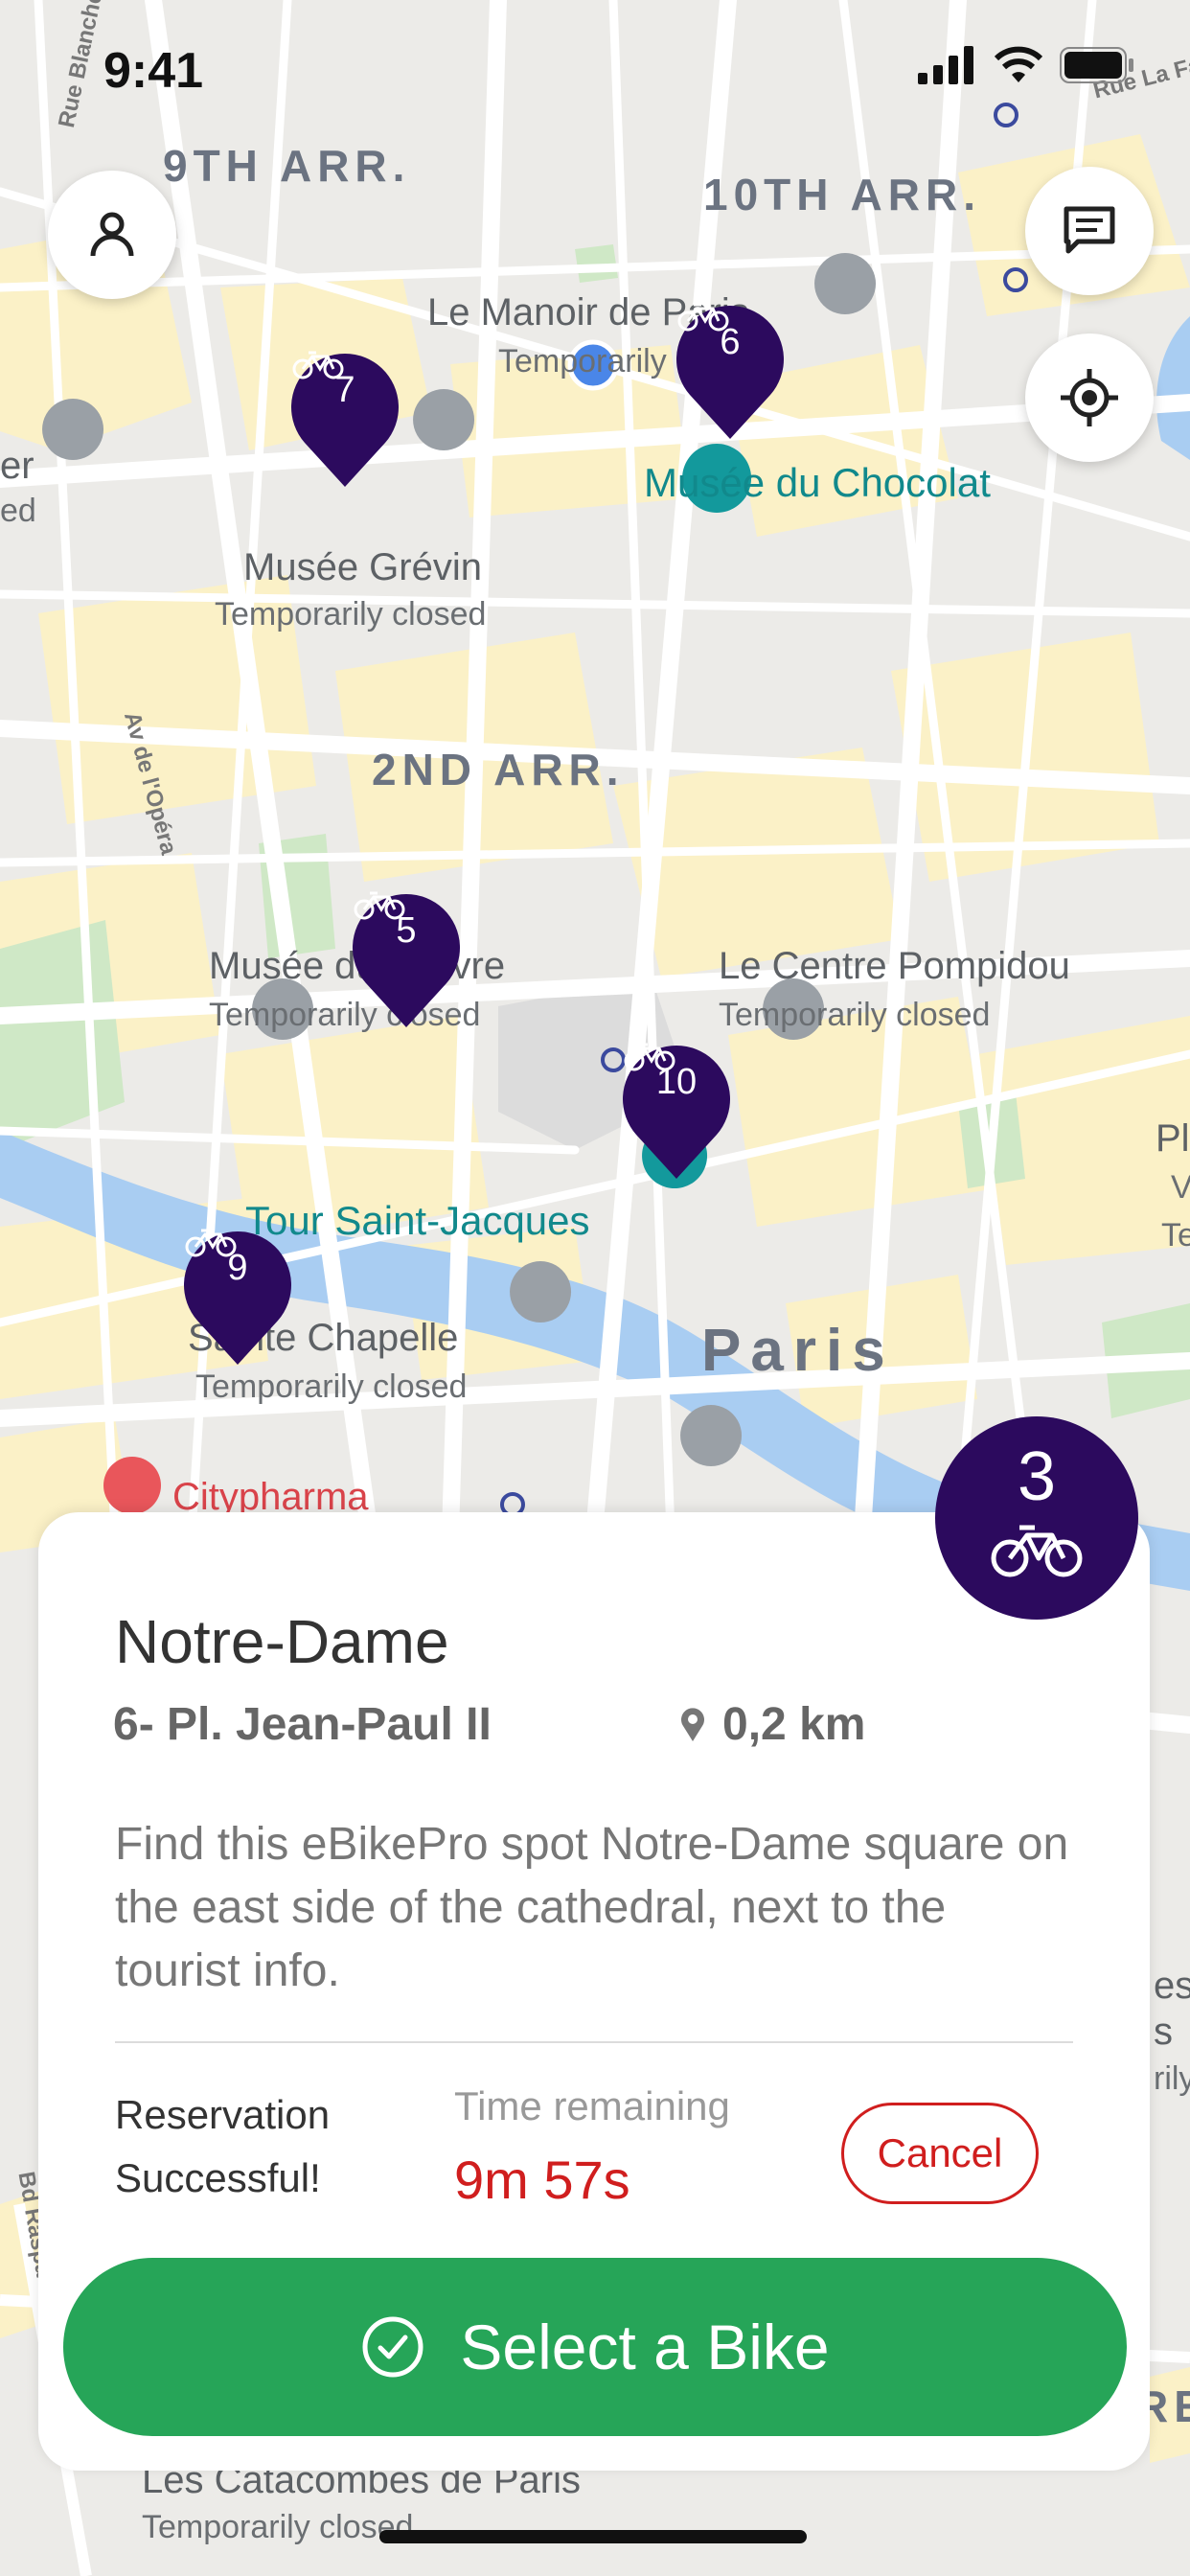  I want to click on station-name: Notre-Dame, so click(282, 1641).